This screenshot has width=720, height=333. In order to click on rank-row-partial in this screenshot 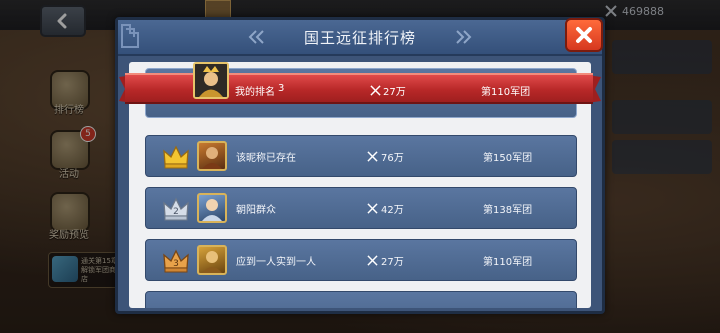, I will do `click(361, 299)`.